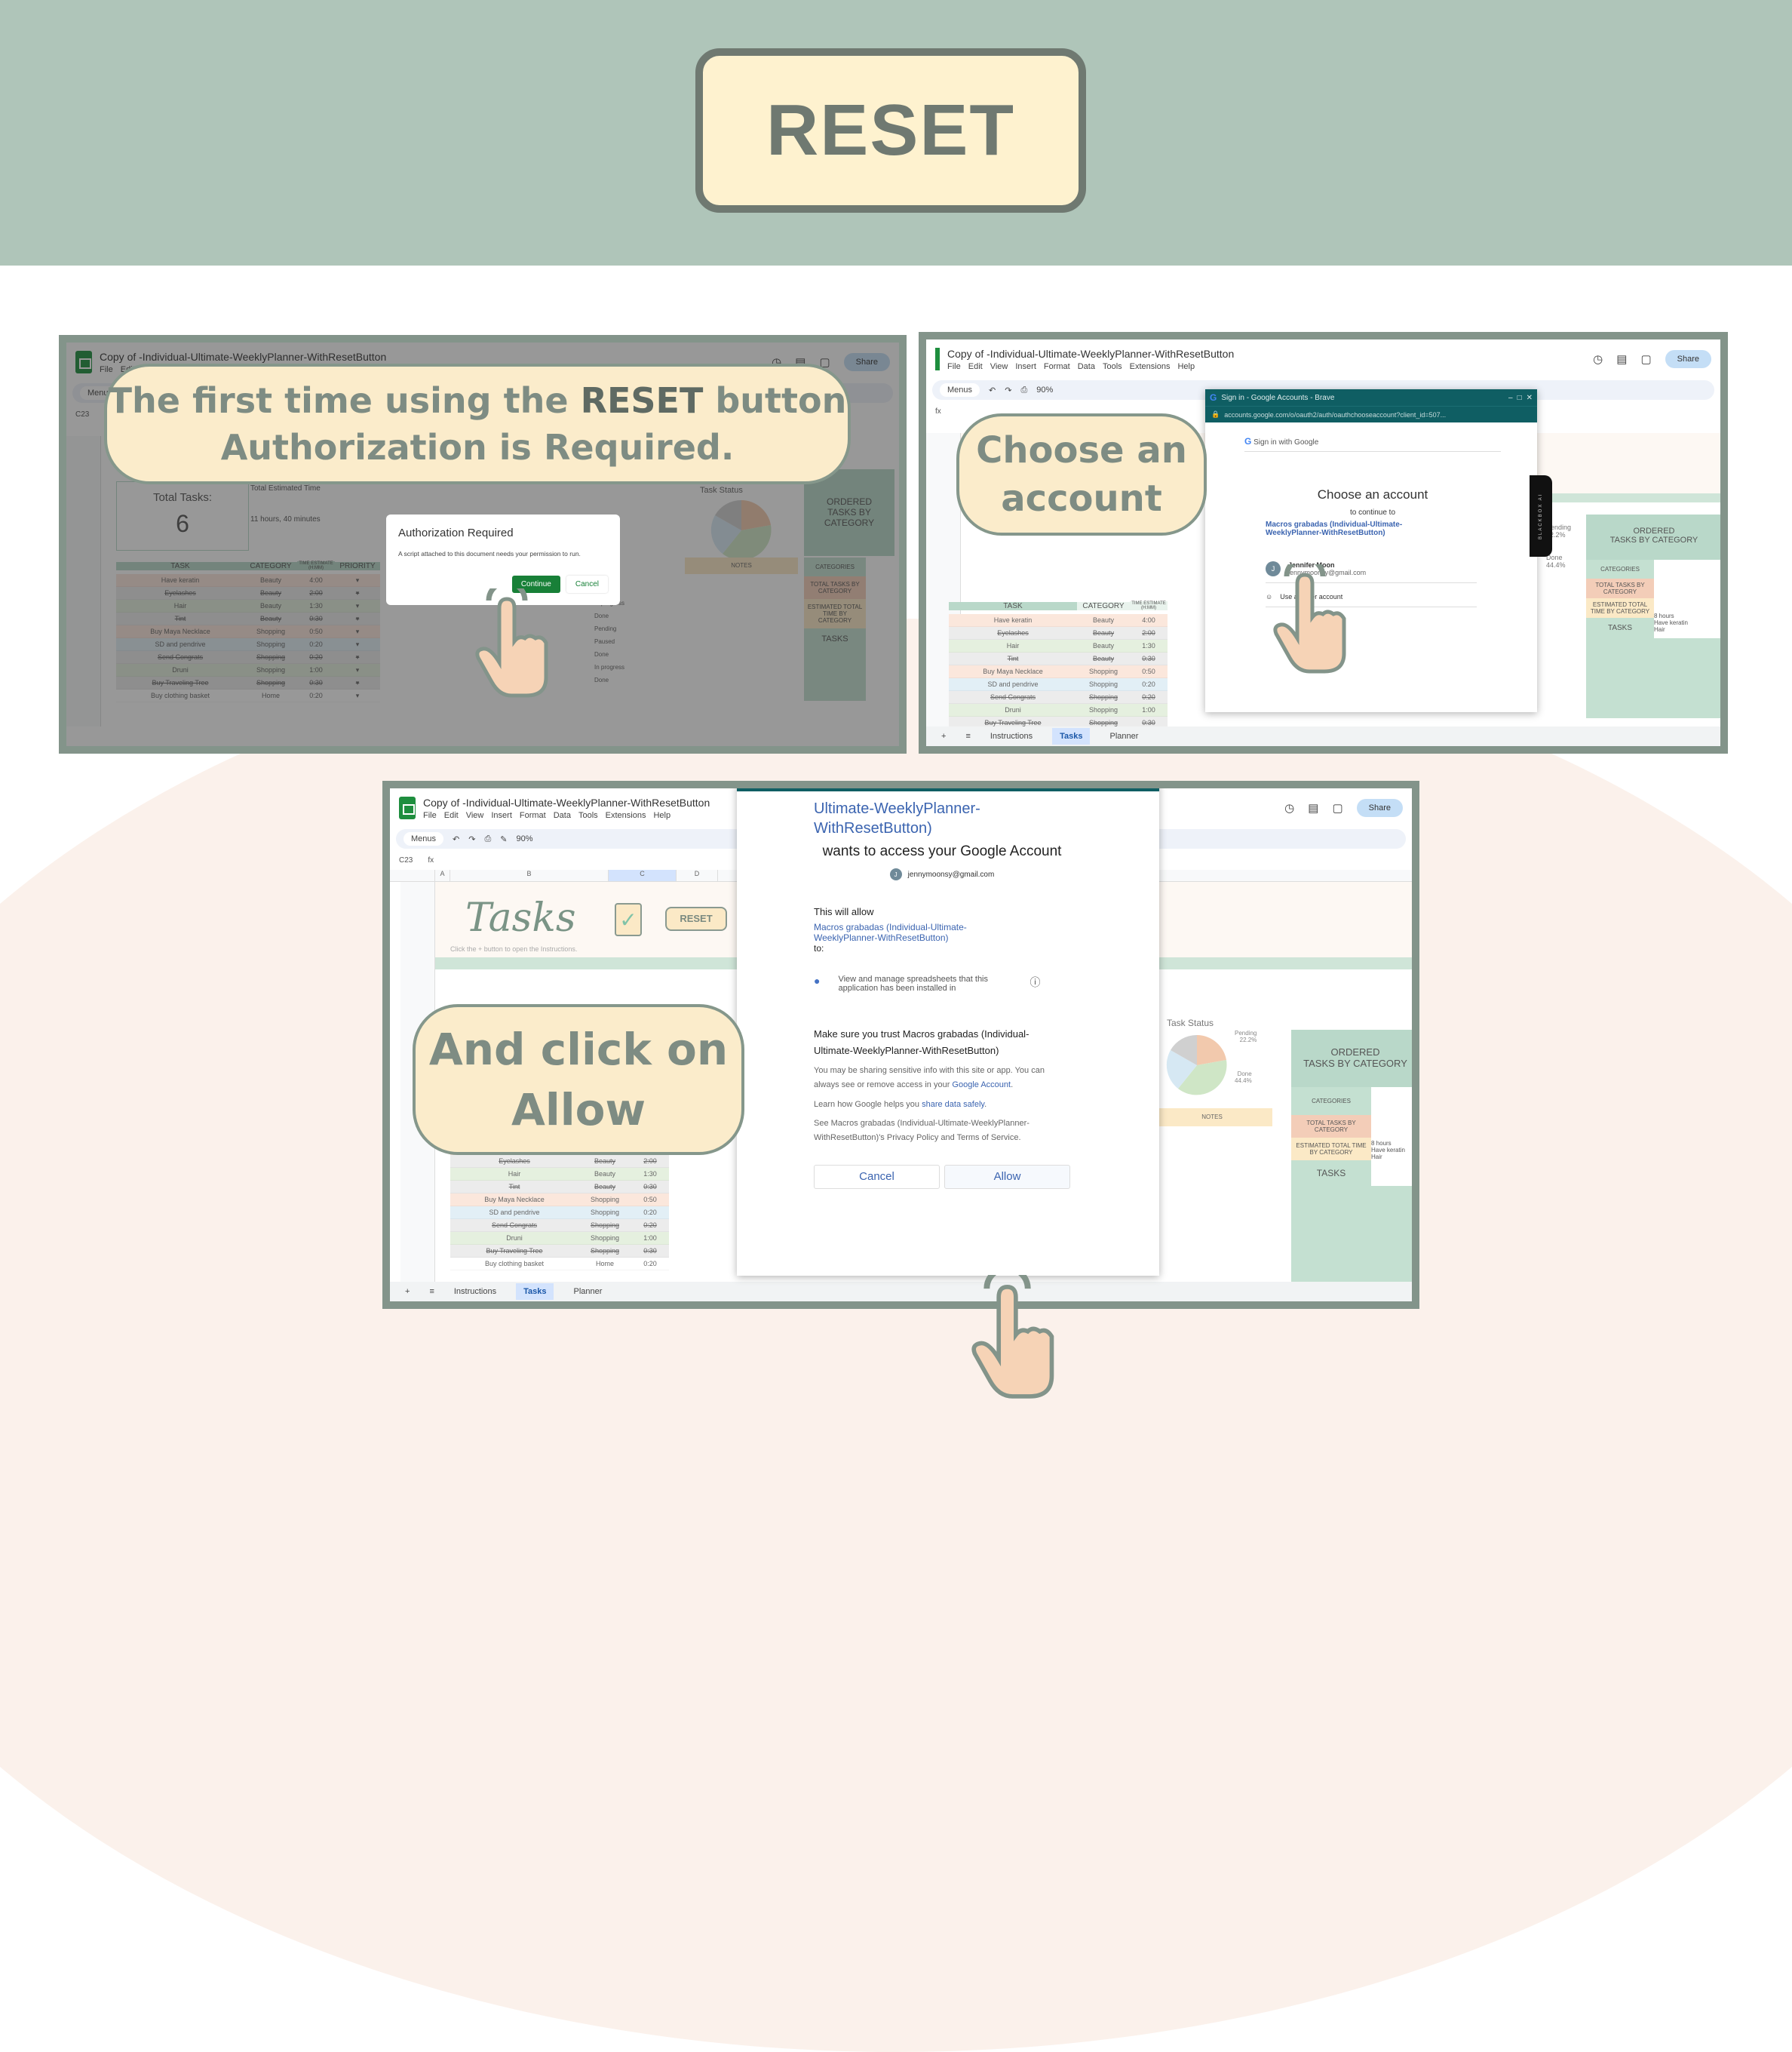 This screenshot has height=2052, width=1792. What do you see at coordinates (1510, 398) in the screenshot?
I see `minimize-icon: –` at bounding box center [1510, 398].